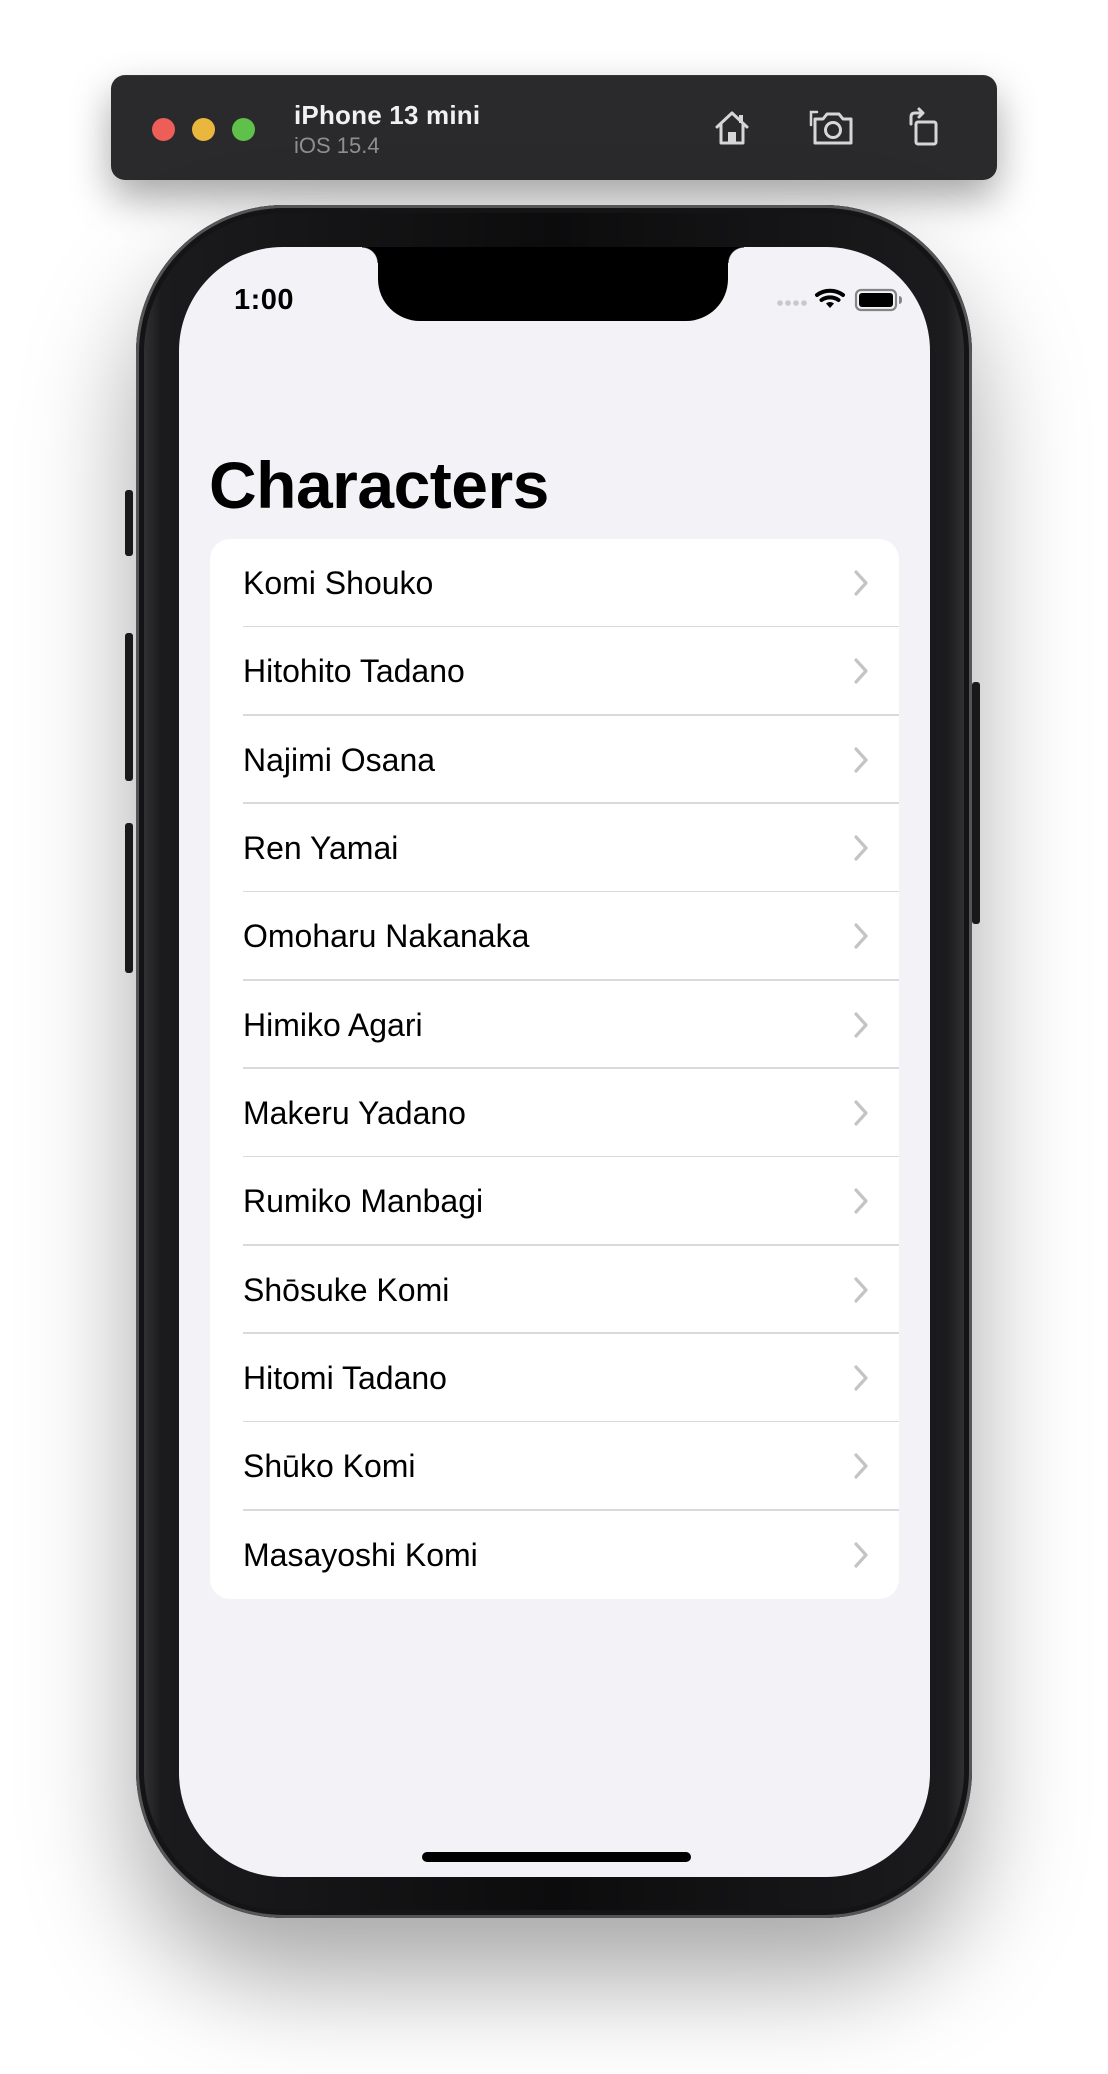 Image resolution: width=1108 pixels, height=2074 pixels. Describe the element at coordinates (329, 1466) in the screenshot. I see `list-item-label: Shūko Komi` at that location.